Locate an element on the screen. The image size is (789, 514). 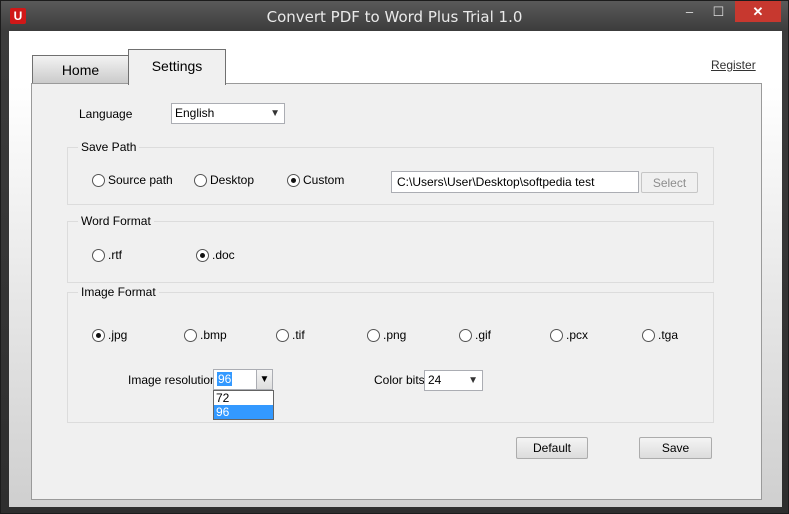
radio-desktop: Desktop is located at coordinates (224, 180).